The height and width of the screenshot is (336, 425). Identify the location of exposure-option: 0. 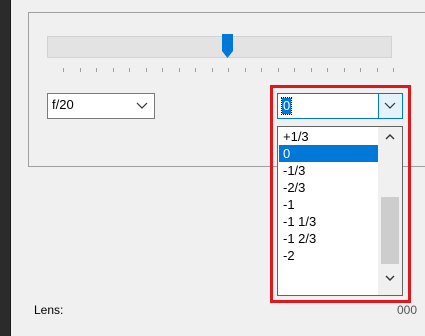
(329, 153).